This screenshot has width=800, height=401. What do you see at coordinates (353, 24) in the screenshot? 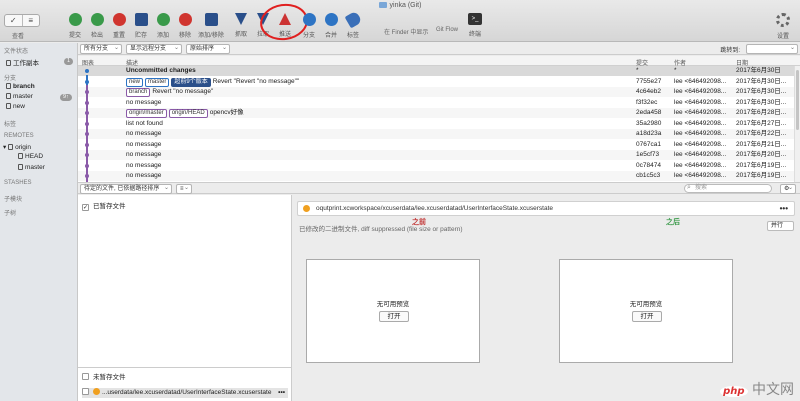
I see `tag-button: 标签` at bounding box center [353, 24].